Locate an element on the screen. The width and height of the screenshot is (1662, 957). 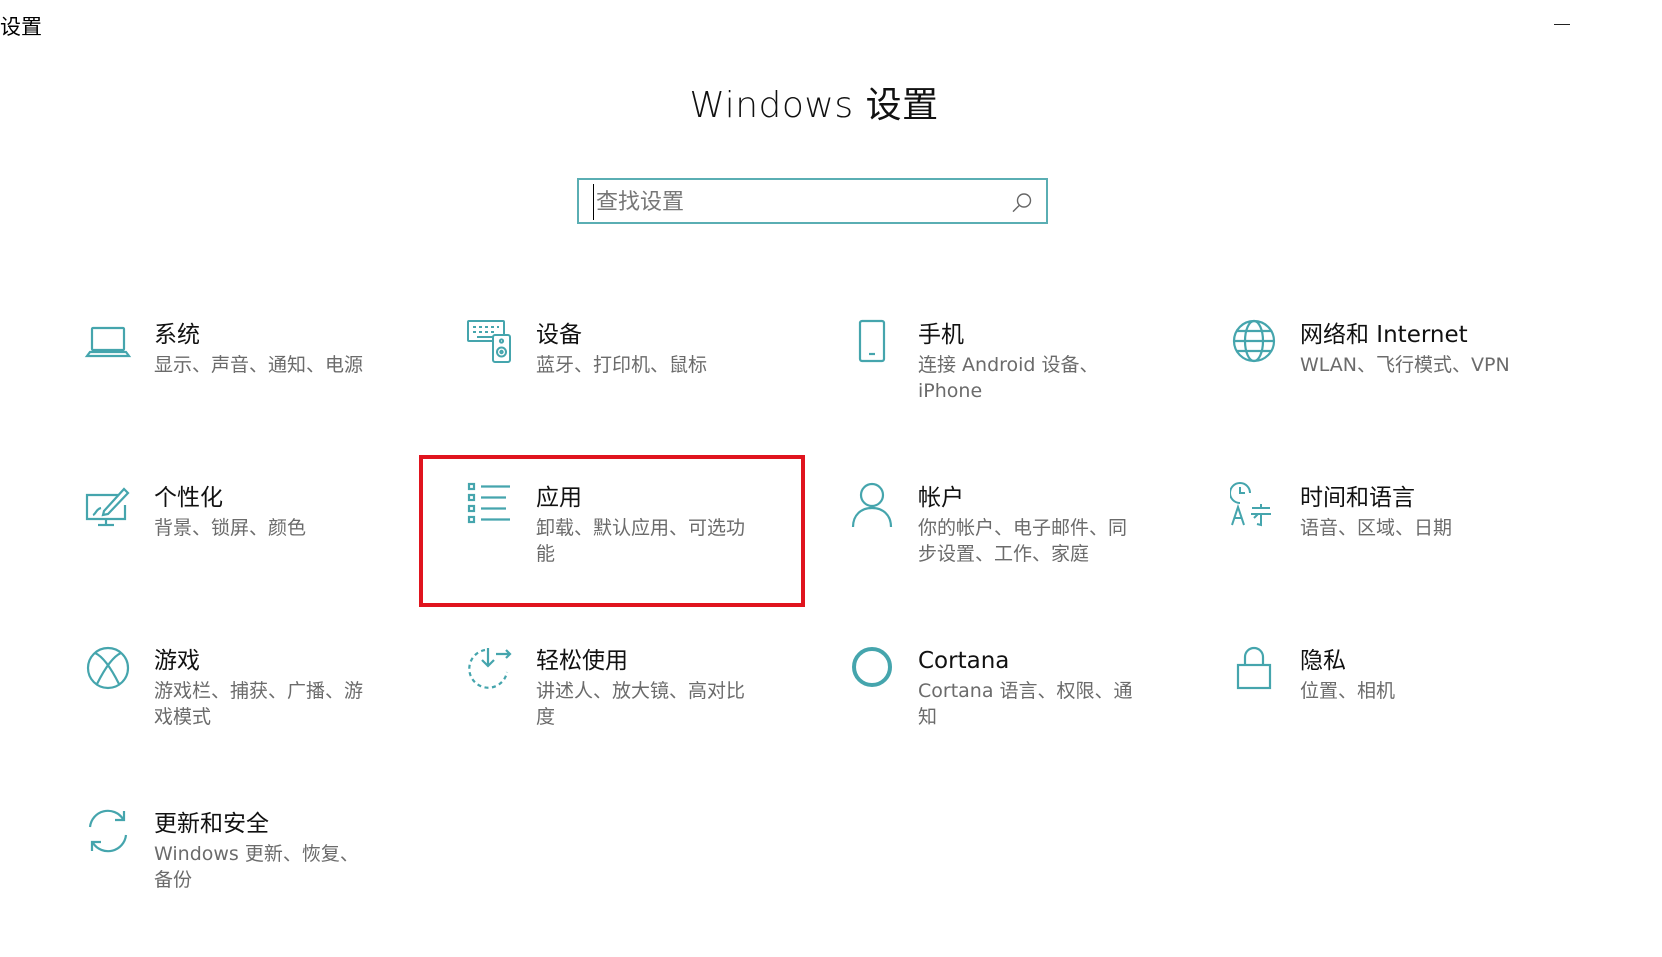
tile-accounts: 帐户 你的帐户、电子邮件、同 步设置、工作、家庭 is located at coordinates (1039, 556).